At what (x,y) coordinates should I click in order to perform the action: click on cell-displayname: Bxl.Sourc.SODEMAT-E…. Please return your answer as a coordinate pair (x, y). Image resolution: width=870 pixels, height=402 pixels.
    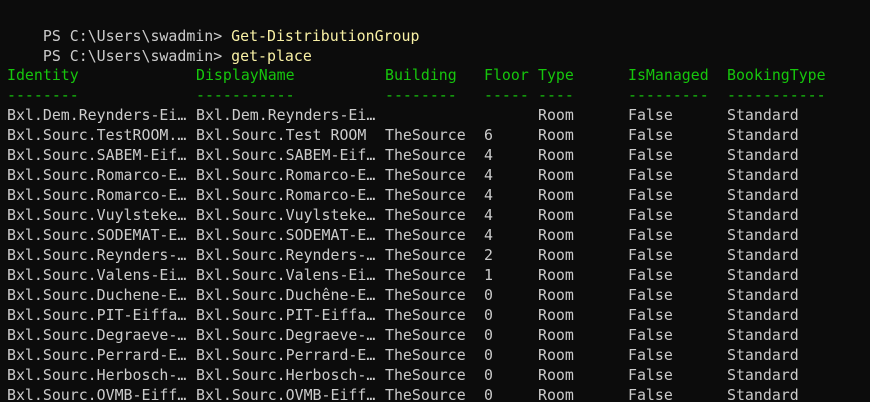
    Looking at the image, I should click on (286, 235).